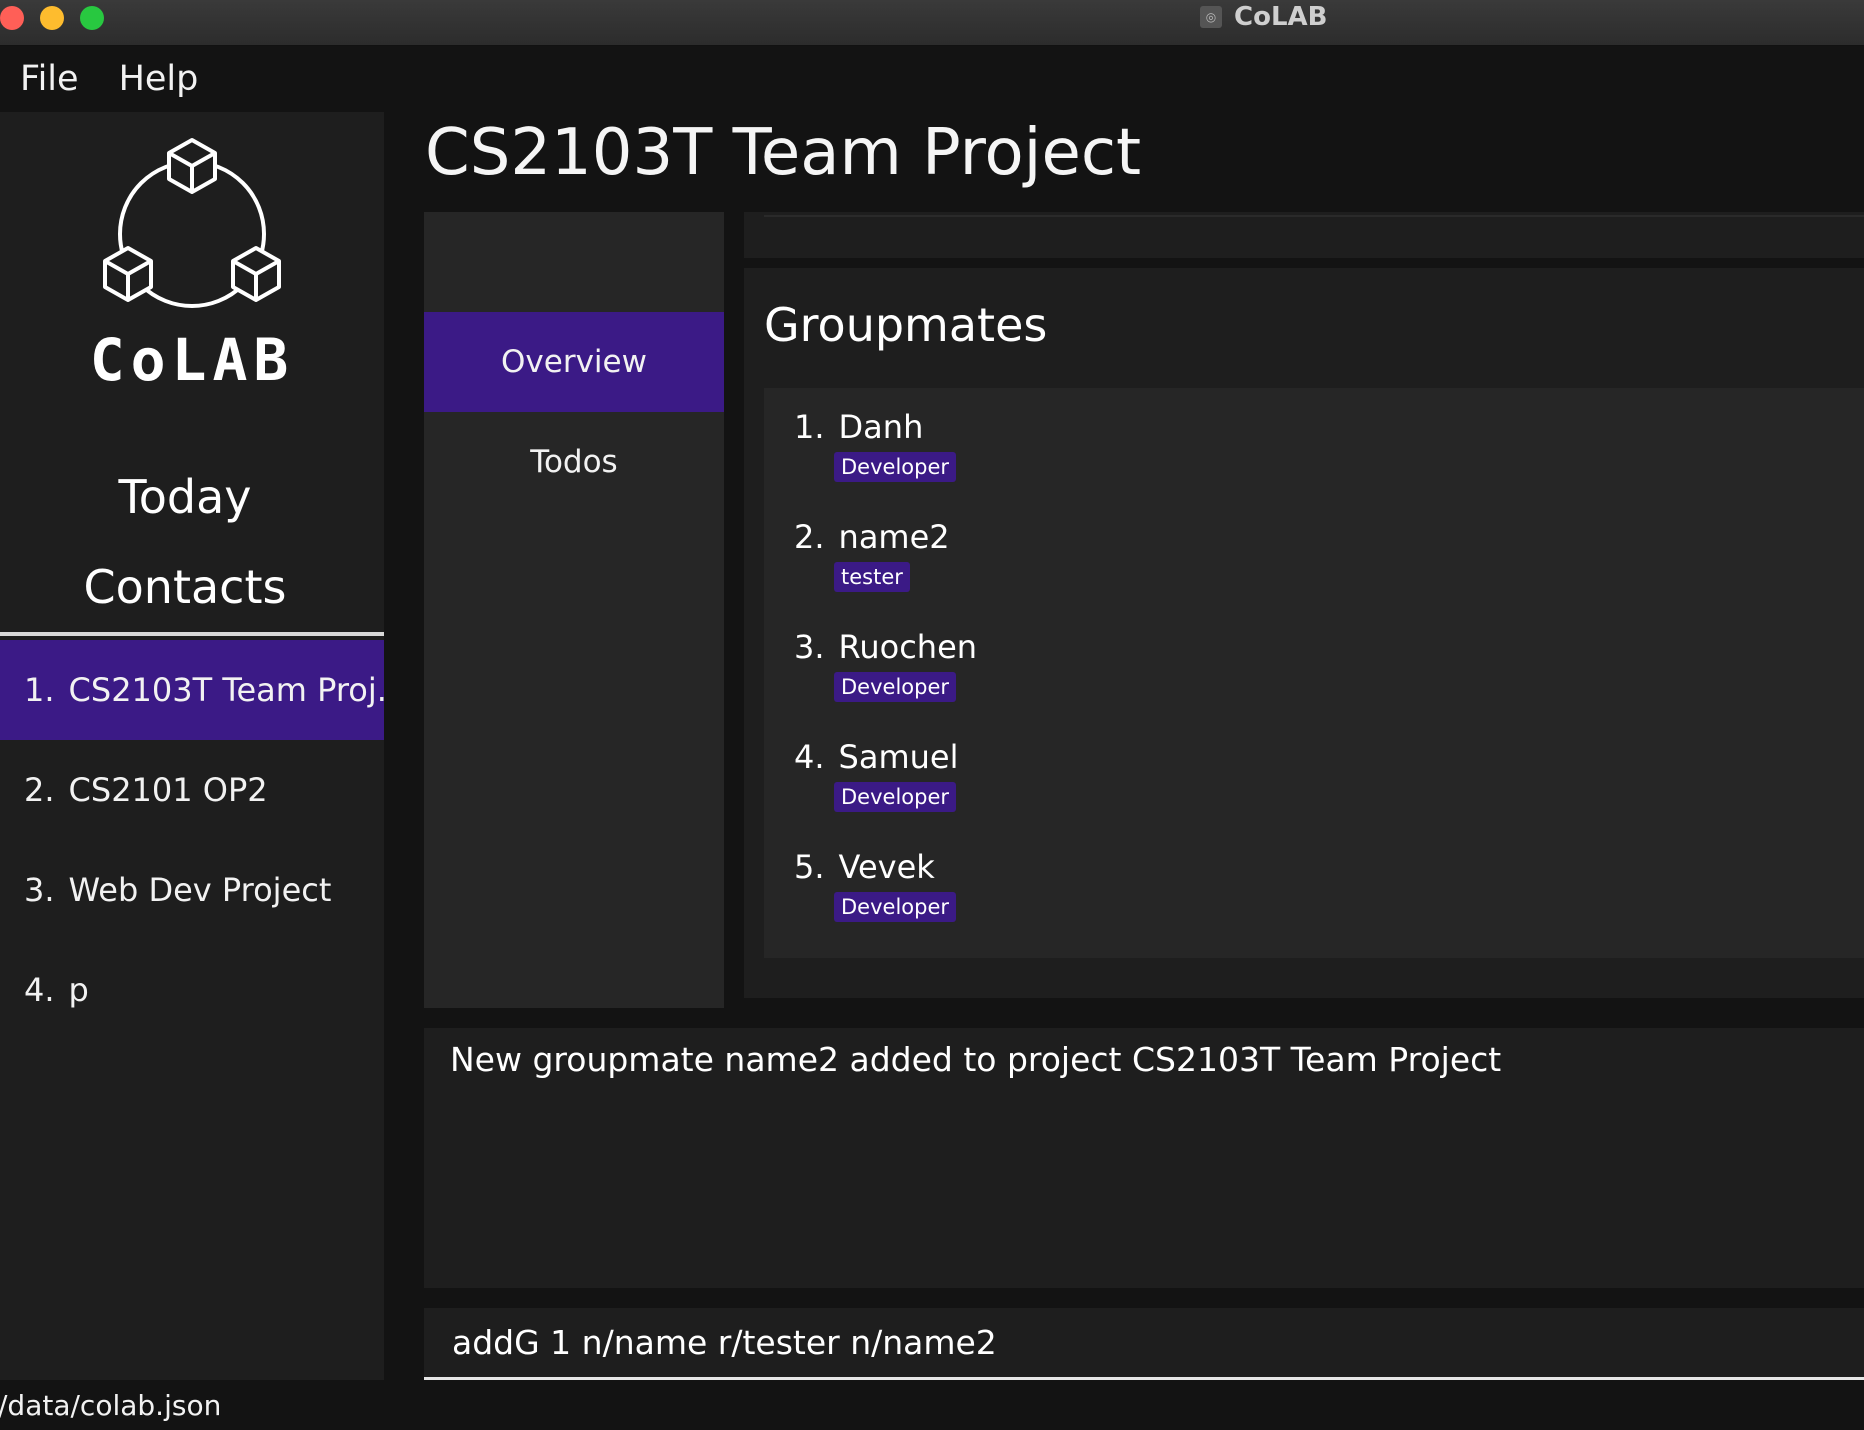 The width and height of the screenshot is (1864, 1430). Describe the element at coordinates (1157, 1342) in the screenshot. I see `command-input` at that location.